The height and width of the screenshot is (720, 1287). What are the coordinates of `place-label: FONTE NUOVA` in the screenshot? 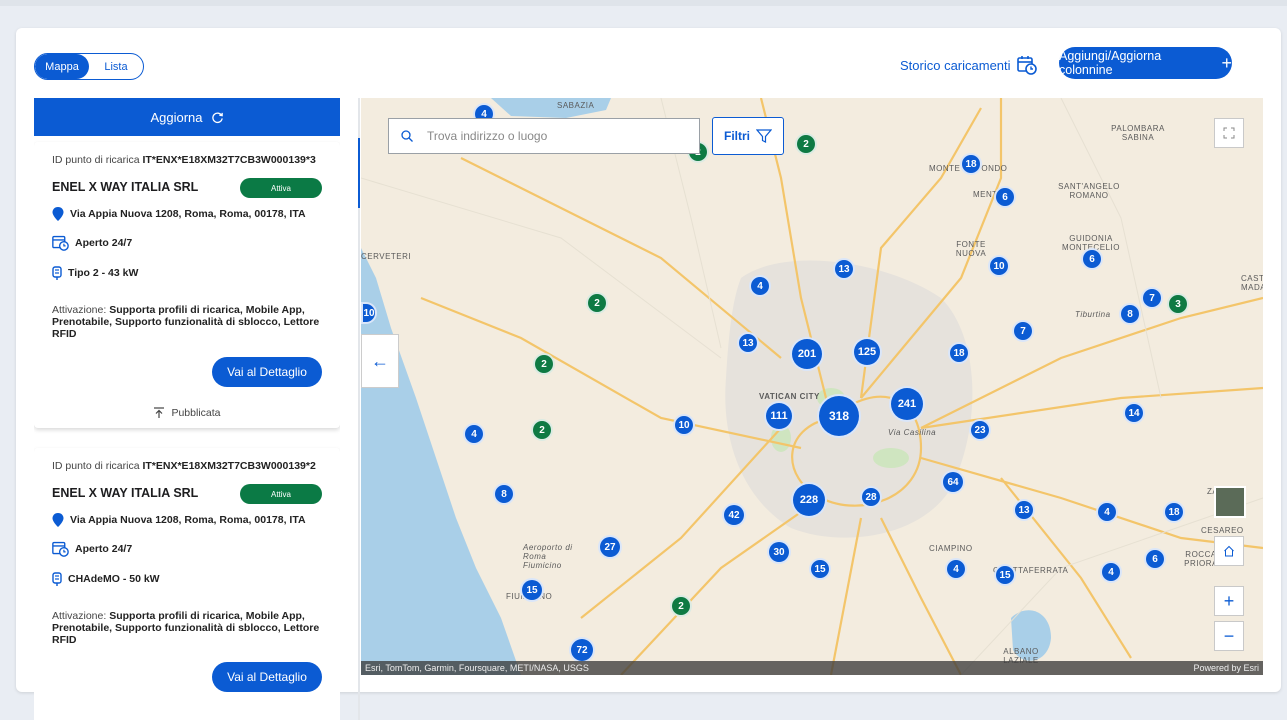 It's located at (971, 249).